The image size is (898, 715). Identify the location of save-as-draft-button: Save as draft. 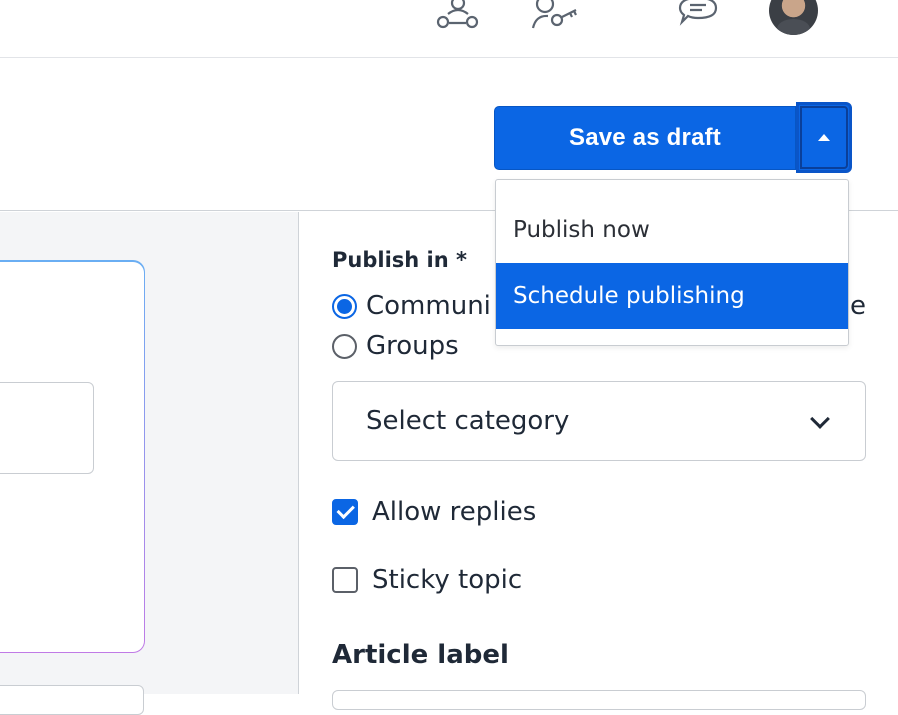
(645, 138).